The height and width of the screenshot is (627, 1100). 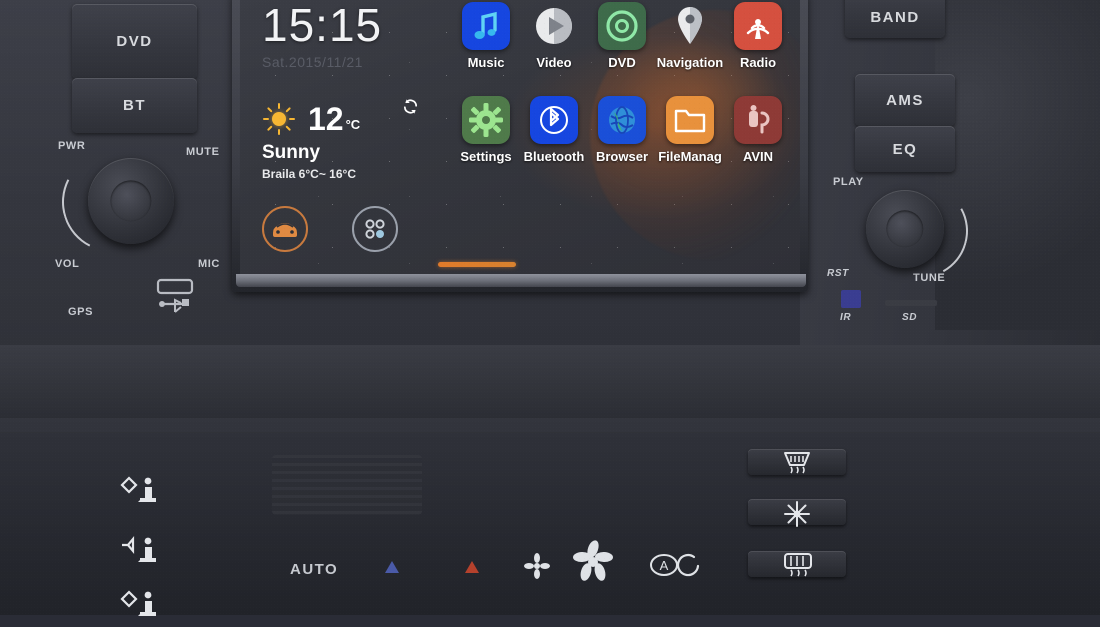 I want to click on bluetooth-icon, so click(x=554, y=120).